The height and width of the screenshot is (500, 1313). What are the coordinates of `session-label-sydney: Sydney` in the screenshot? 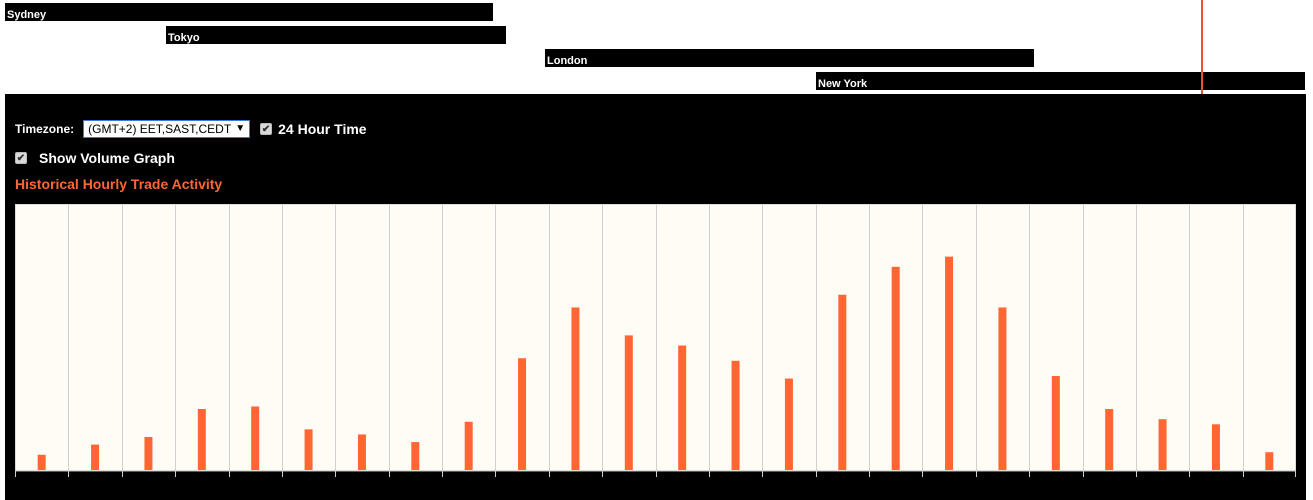 It's located at (27, 15).